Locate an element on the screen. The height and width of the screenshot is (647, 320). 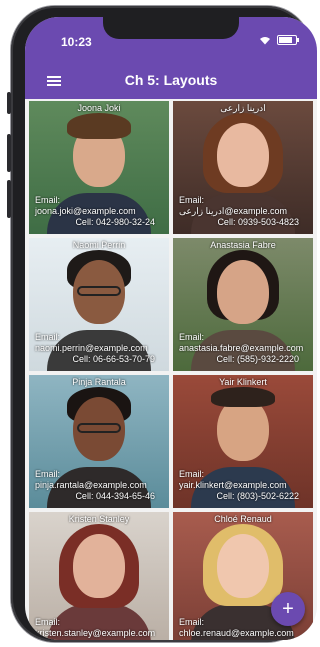
add-contact-button: + is located at coordinates (288, 609).